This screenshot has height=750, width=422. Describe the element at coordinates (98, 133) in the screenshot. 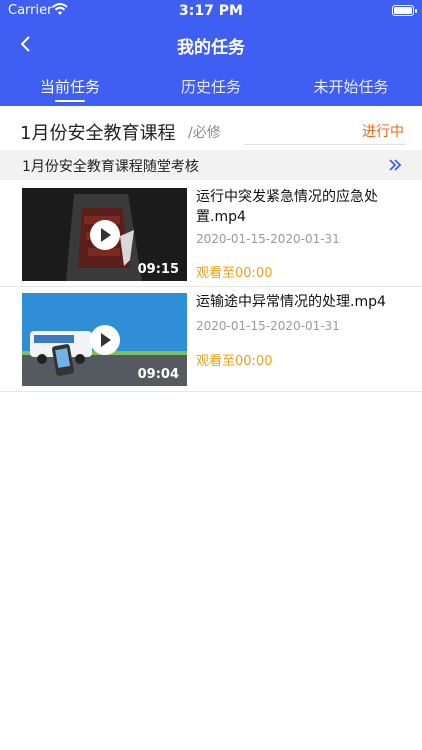

I see `course-name: 1月份安全教育课程` at that location.